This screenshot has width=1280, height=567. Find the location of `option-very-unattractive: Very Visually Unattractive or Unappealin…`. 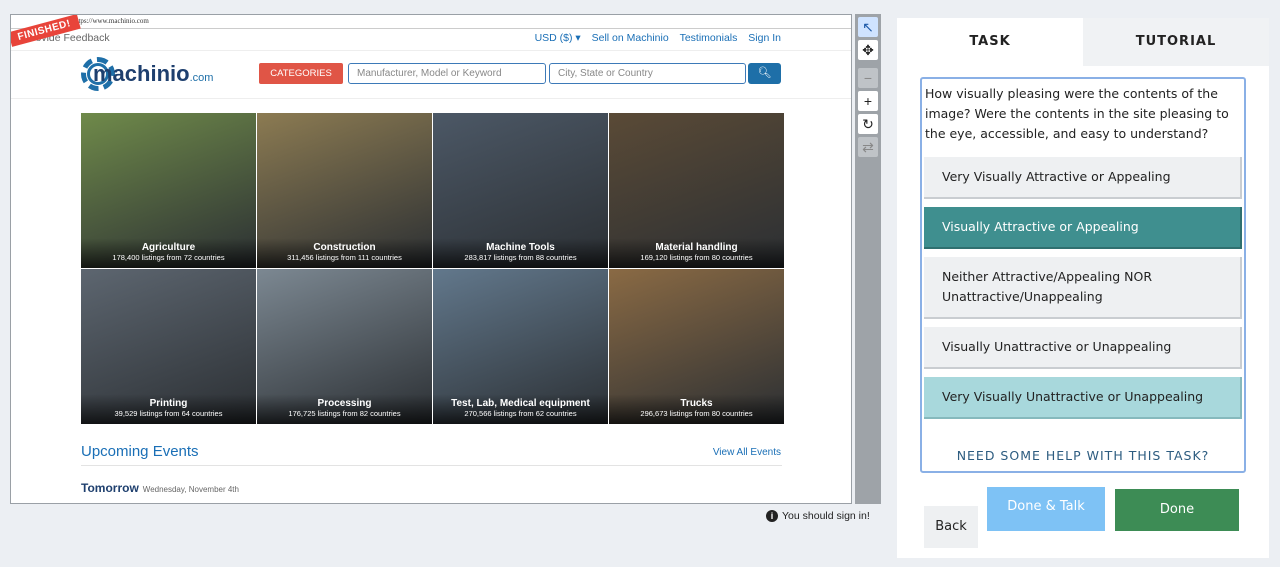

option-very-unattractive: Very Visually Unattractive or Unappealin… is located at coordinates (1083, 398).